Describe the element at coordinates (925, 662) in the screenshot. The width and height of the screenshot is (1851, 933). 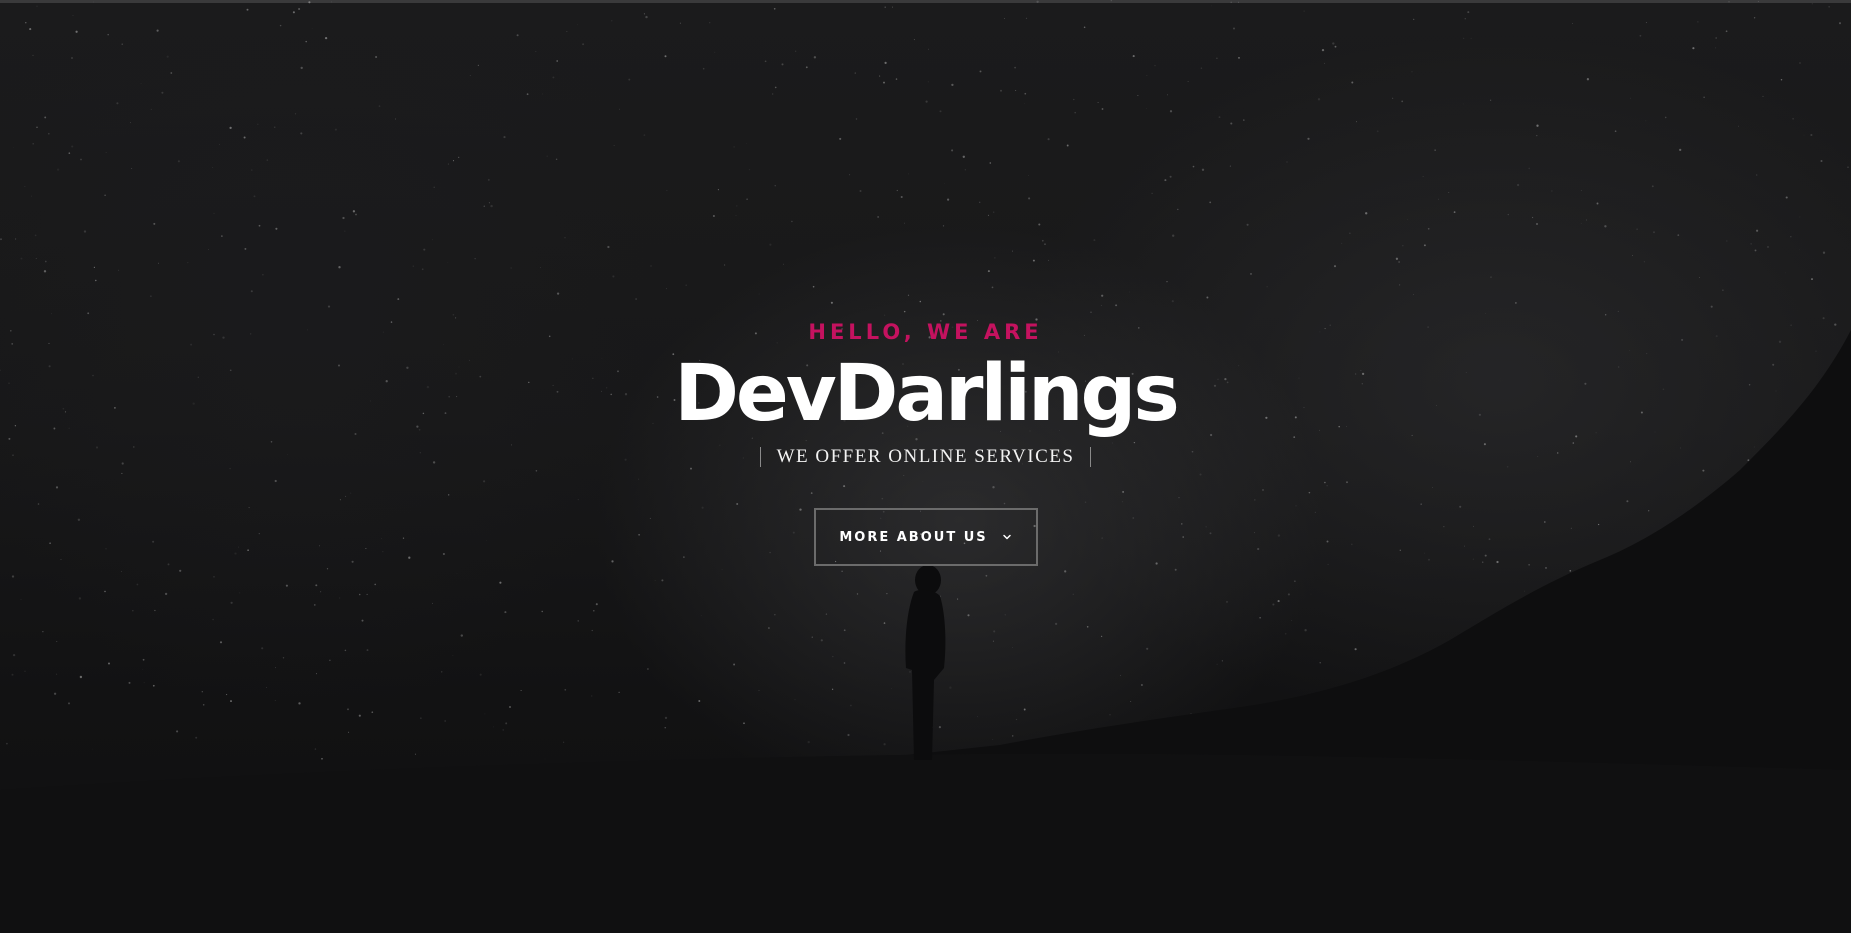
I see `person-silhouette` at that location.